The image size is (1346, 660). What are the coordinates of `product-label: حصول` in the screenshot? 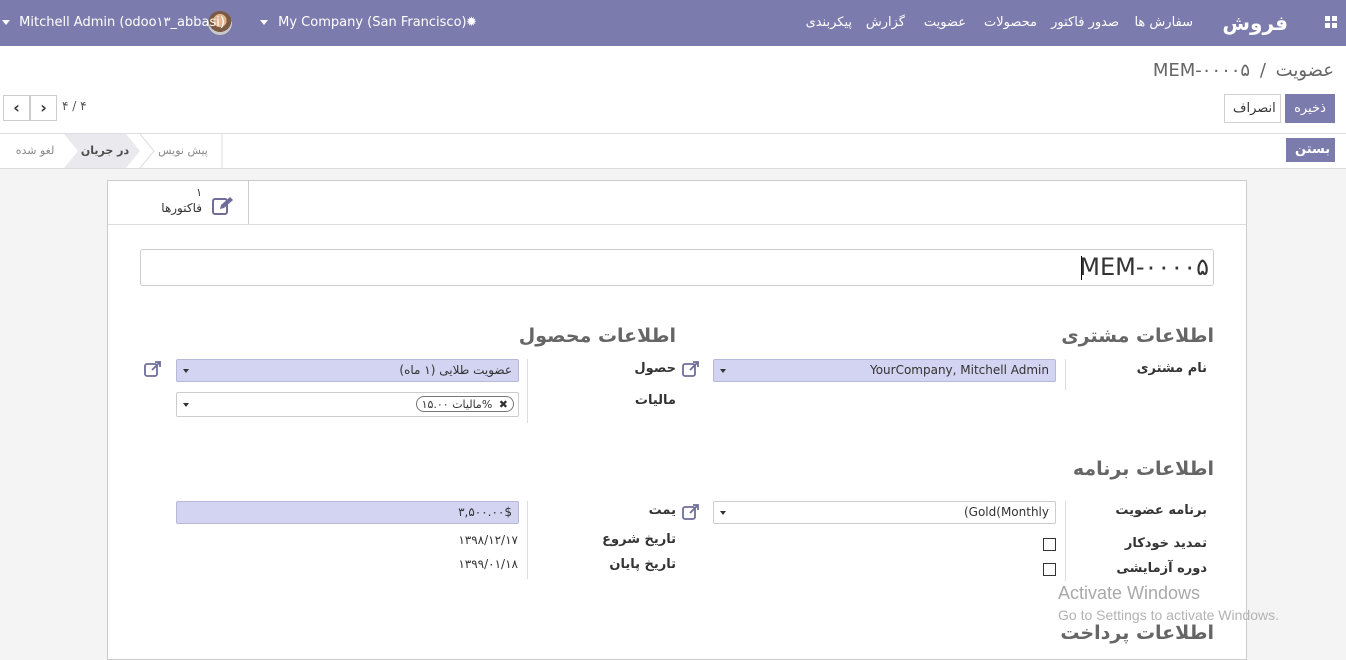 It's located at (655, 368).